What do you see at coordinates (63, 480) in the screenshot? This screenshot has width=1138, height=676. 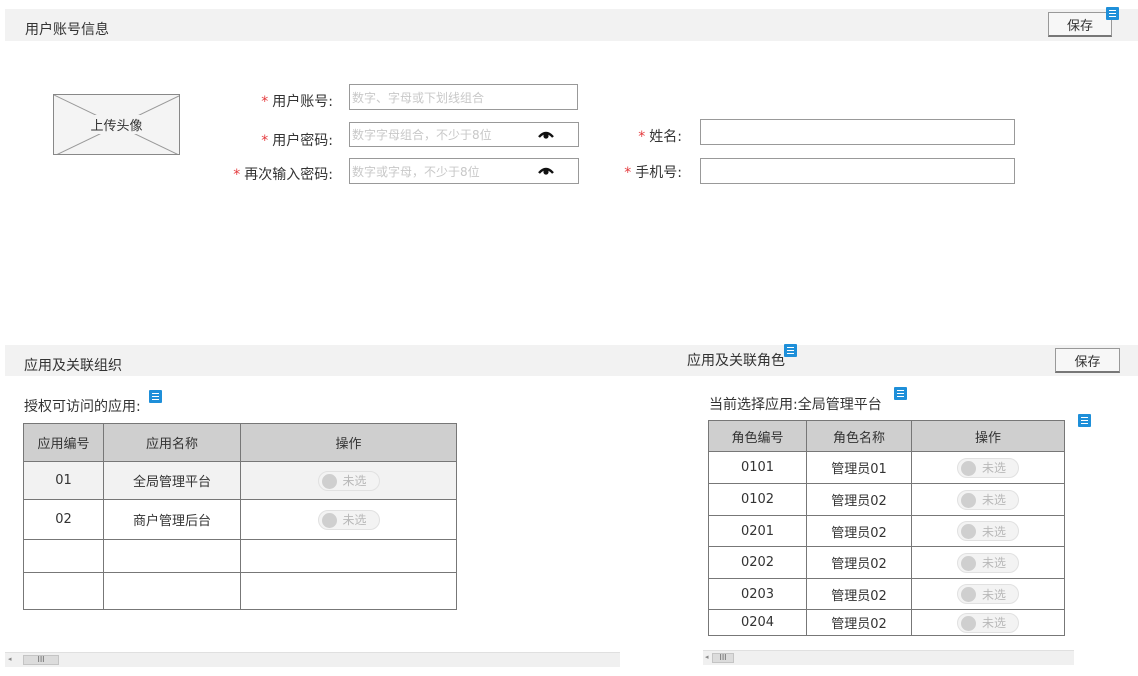 I see `app-id-cell: 01` at bounding box center [63, 480].